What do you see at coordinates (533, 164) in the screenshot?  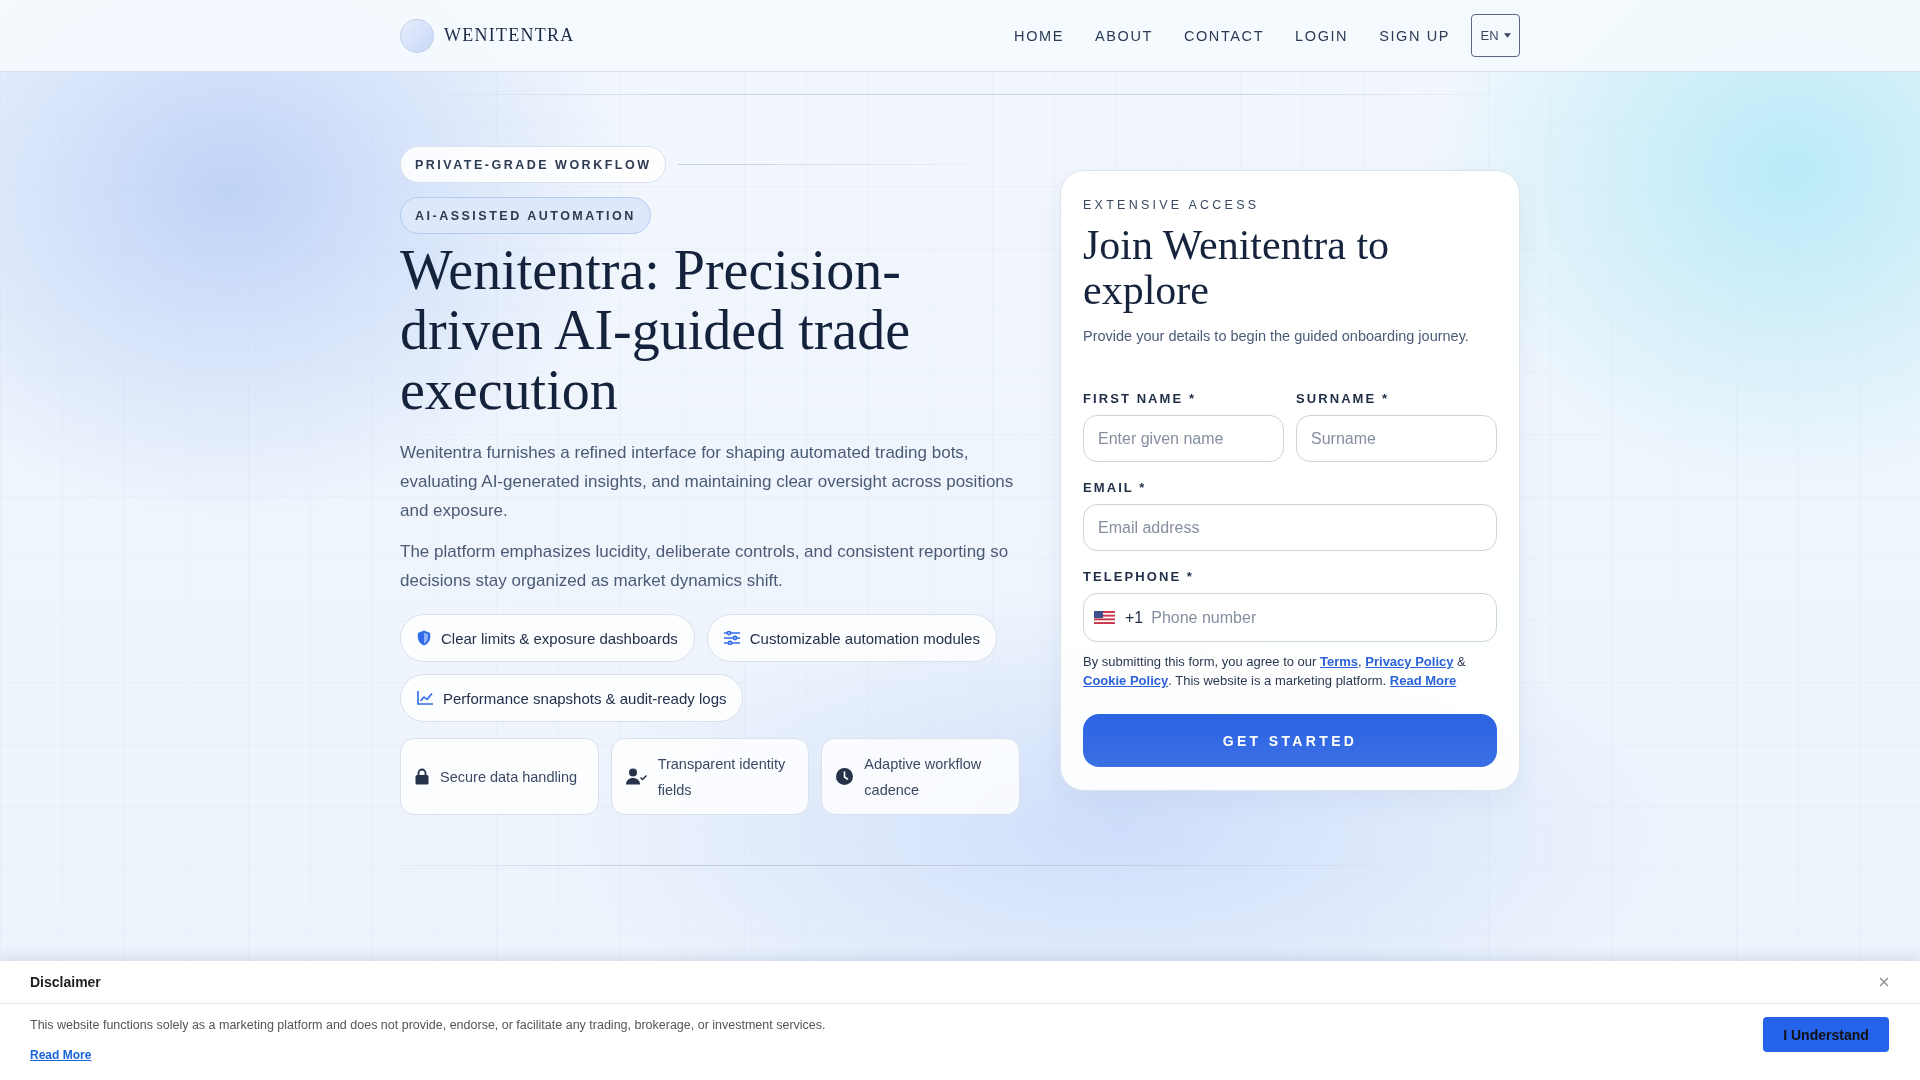 I see `hero-badge: PRIVATE-GRADE WORKFLOW` at bounding box center [533, 164].